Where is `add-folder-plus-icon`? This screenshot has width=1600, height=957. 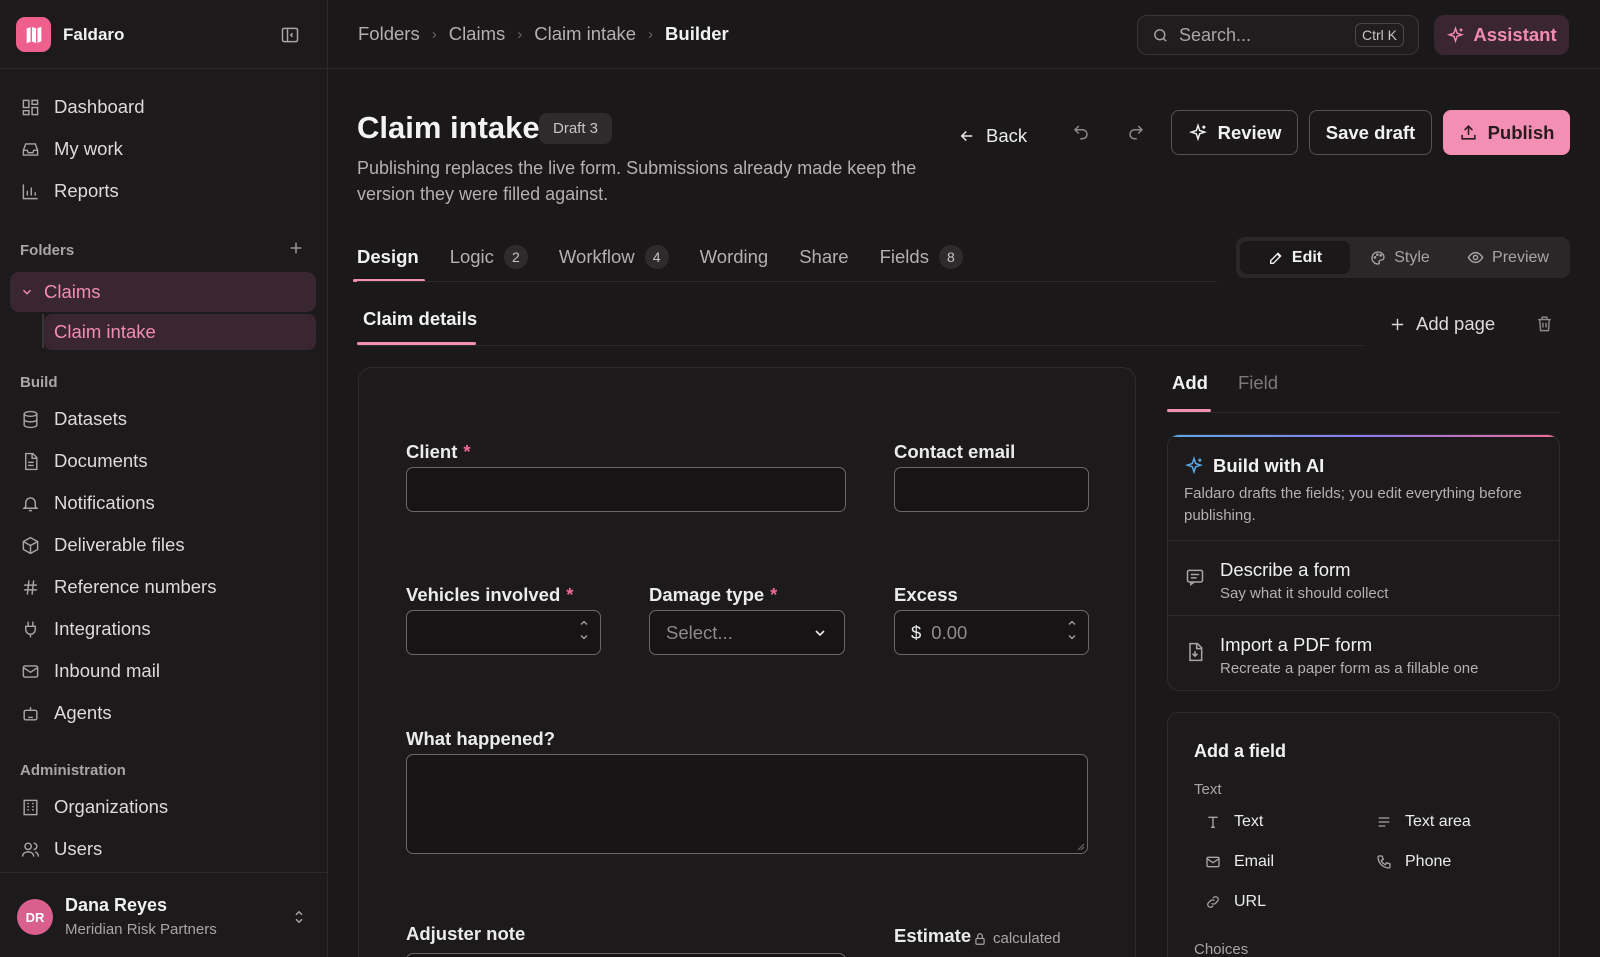 add-folder-plus-icon is located at coordinates (296, 248).